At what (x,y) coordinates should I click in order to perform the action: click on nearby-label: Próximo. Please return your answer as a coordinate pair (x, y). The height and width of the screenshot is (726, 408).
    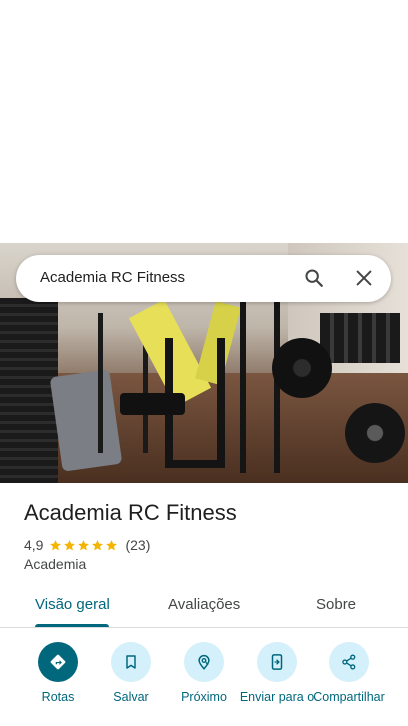
    Looking at the image, I should click on (204, 697).